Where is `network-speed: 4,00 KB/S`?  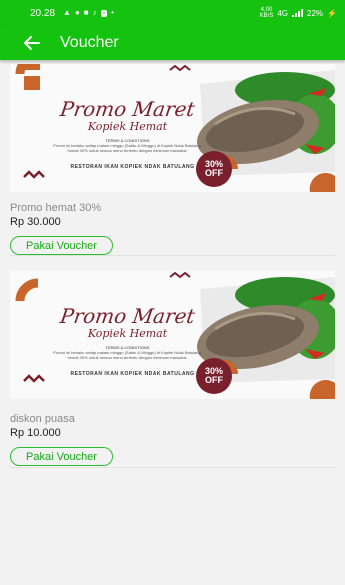
network-speed: 4,00 KB/S is located at coordinates (267, 13).